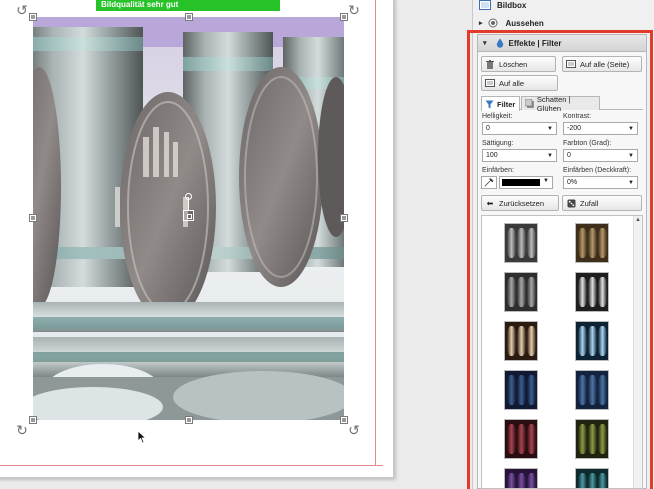  Describe the element at coordinates (22, 10) in the screenshot. I see `rotate-handle-top-left-icon: ↺` at that location.